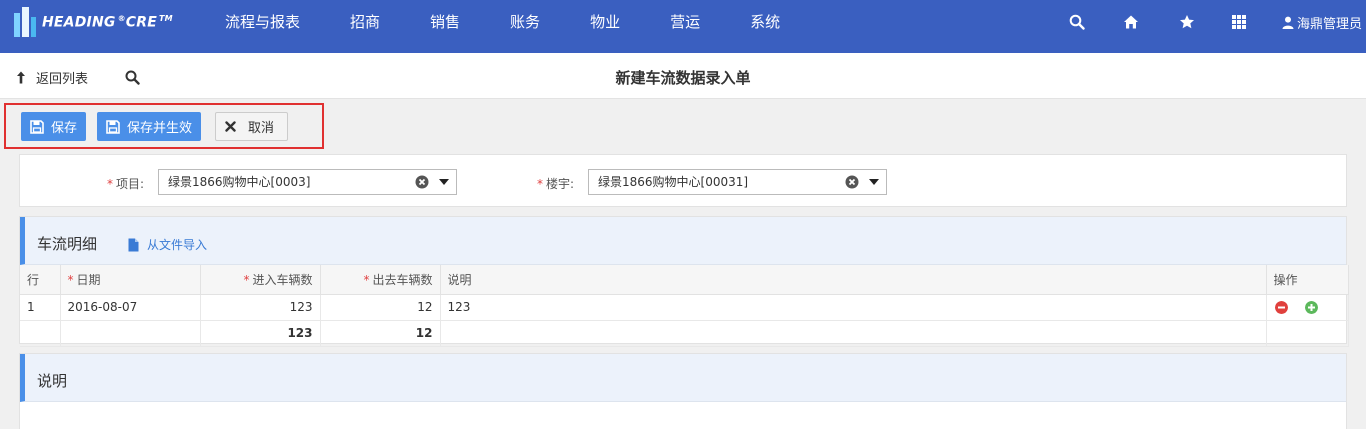  Describe the element at coordinates (380, 333) in the screenshot. I see `cell-total-out: 12` at that location.